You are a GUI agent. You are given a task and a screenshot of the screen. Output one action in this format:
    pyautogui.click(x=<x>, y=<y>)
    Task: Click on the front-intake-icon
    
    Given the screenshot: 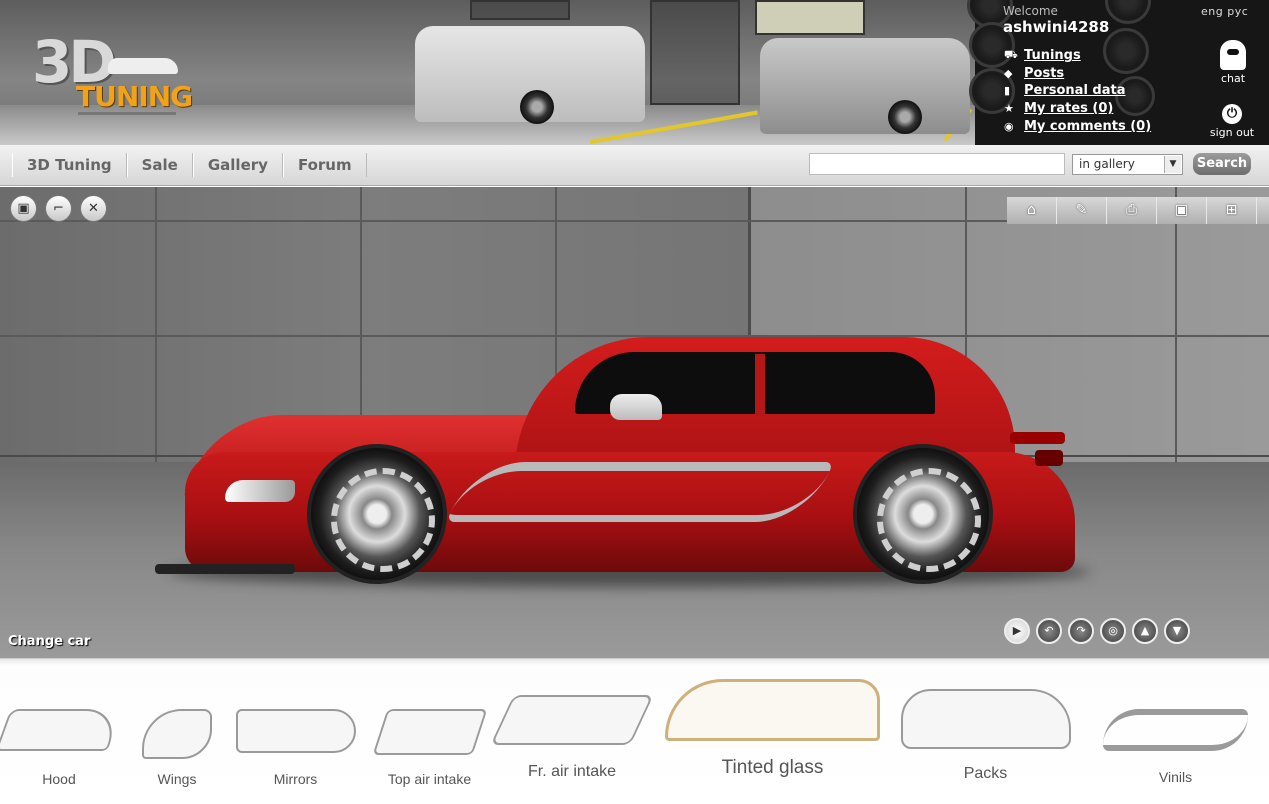 What is the action you would take?
    pyautogui.click(x=572, y=720)
    